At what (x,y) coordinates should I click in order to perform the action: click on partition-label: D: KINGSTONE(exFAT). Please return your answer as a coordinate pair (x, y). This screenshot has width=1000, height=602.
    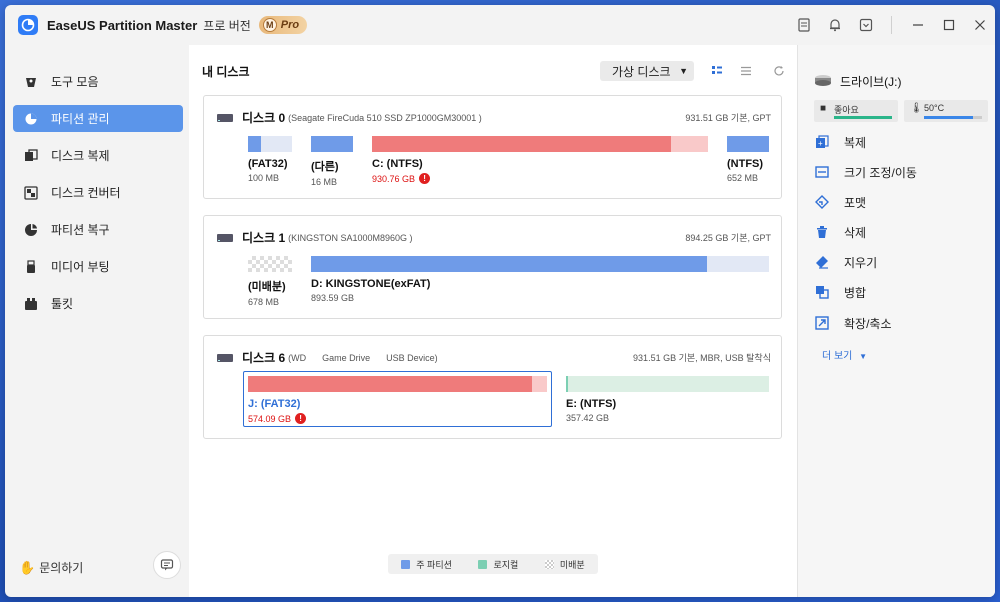
    Looking at the image, I should click on (371, 284).